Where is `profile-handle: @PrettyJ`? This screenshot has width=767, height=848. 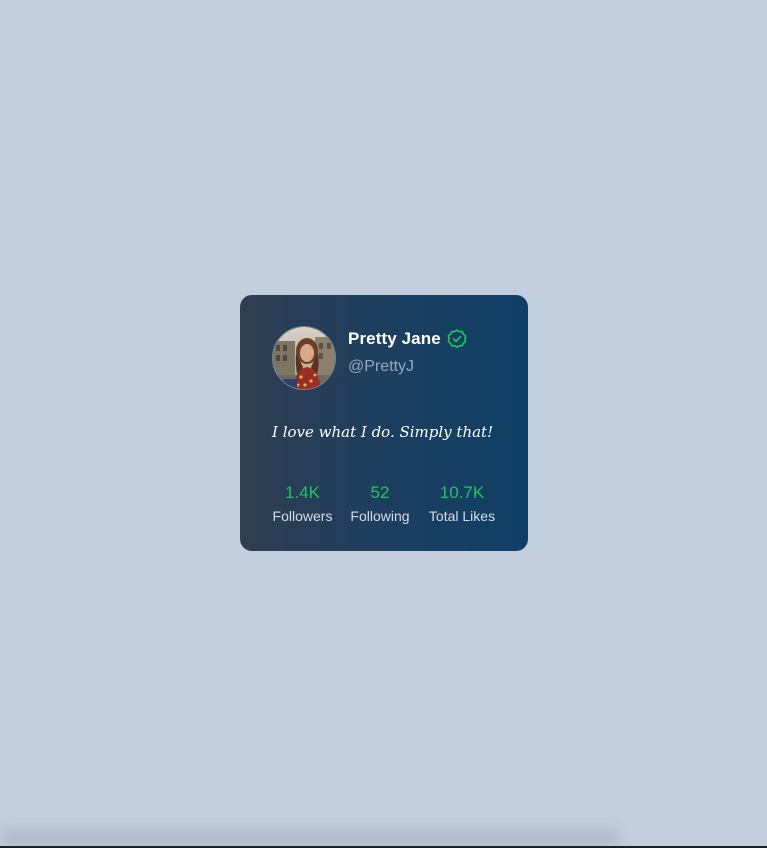 profile-handle: @PrettyJ is located at coordinates (381, 366).